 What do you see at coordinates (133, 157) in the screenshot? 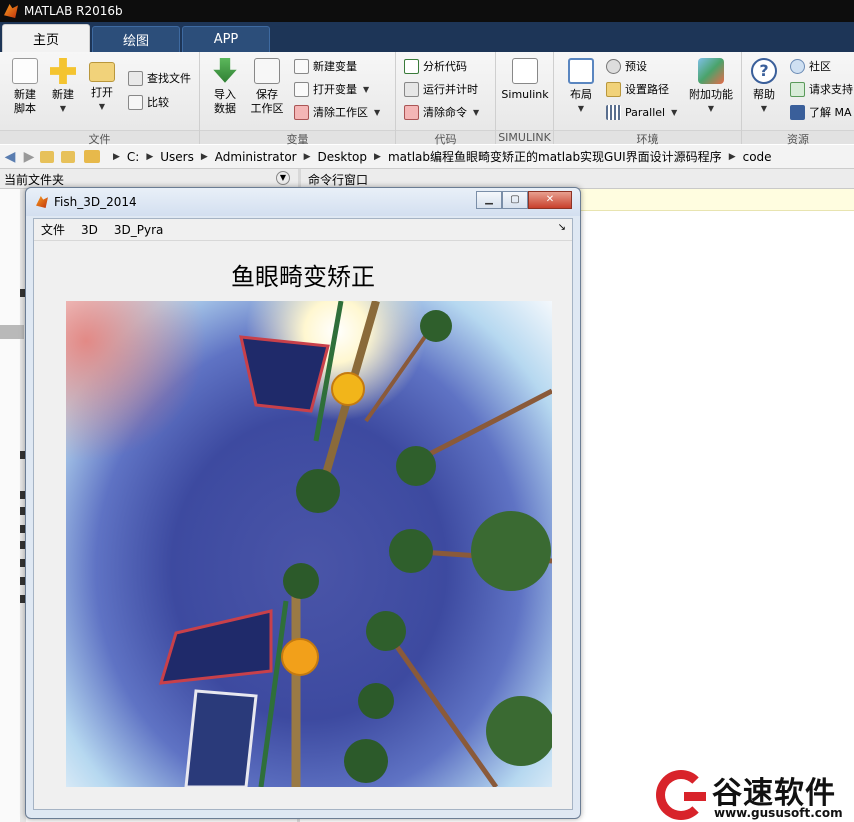
I see `breadcrumb-item: C:` at bounding box center [133, 157].